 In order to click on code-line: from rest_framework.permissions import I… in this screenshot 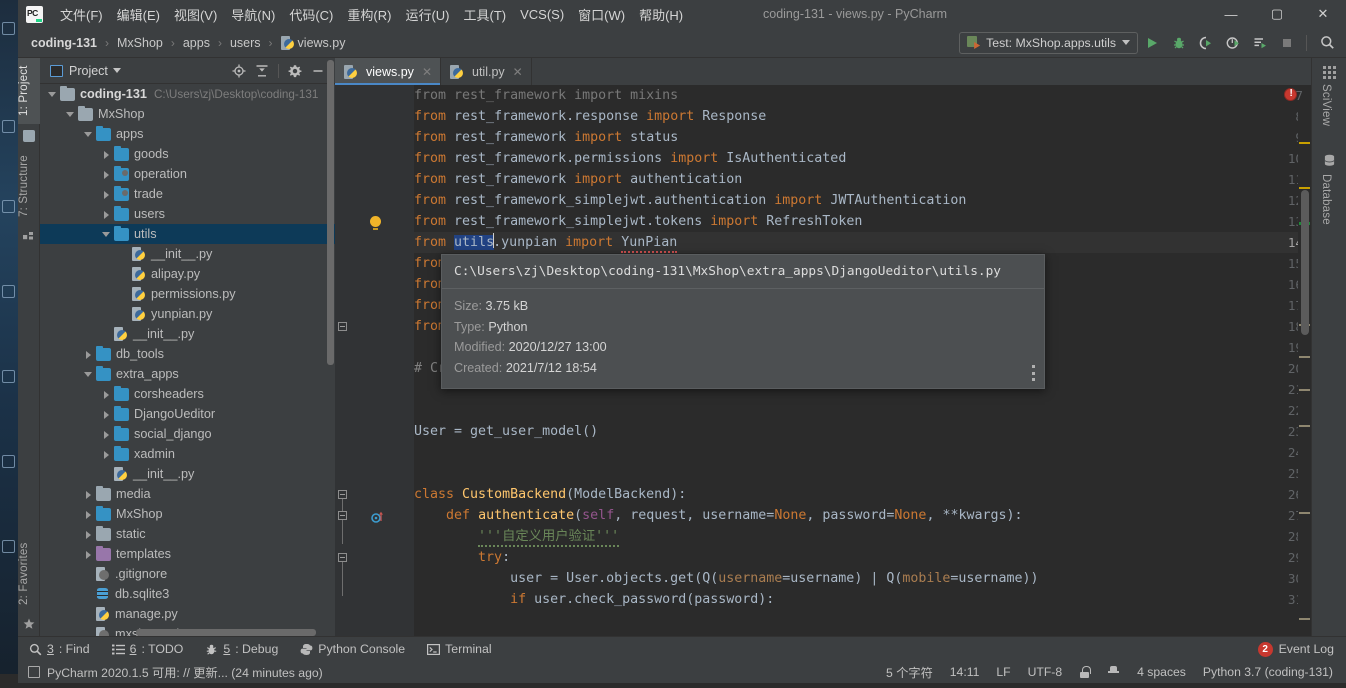, I will do `click(630, 158)`.